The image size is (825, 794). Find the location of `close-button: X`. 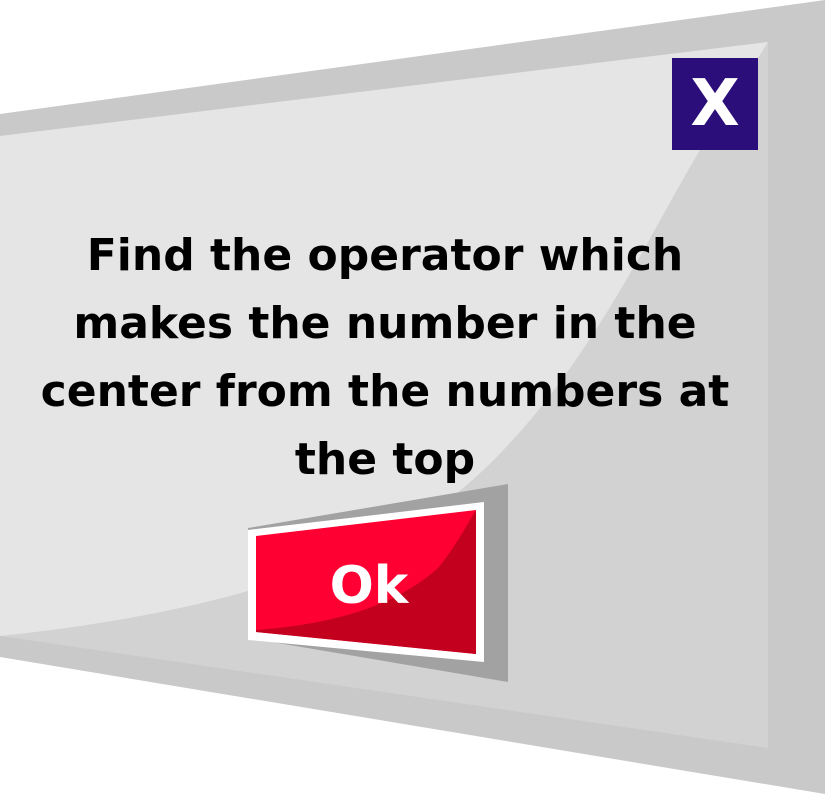

close-button: X is located at coordinates (715, 104).